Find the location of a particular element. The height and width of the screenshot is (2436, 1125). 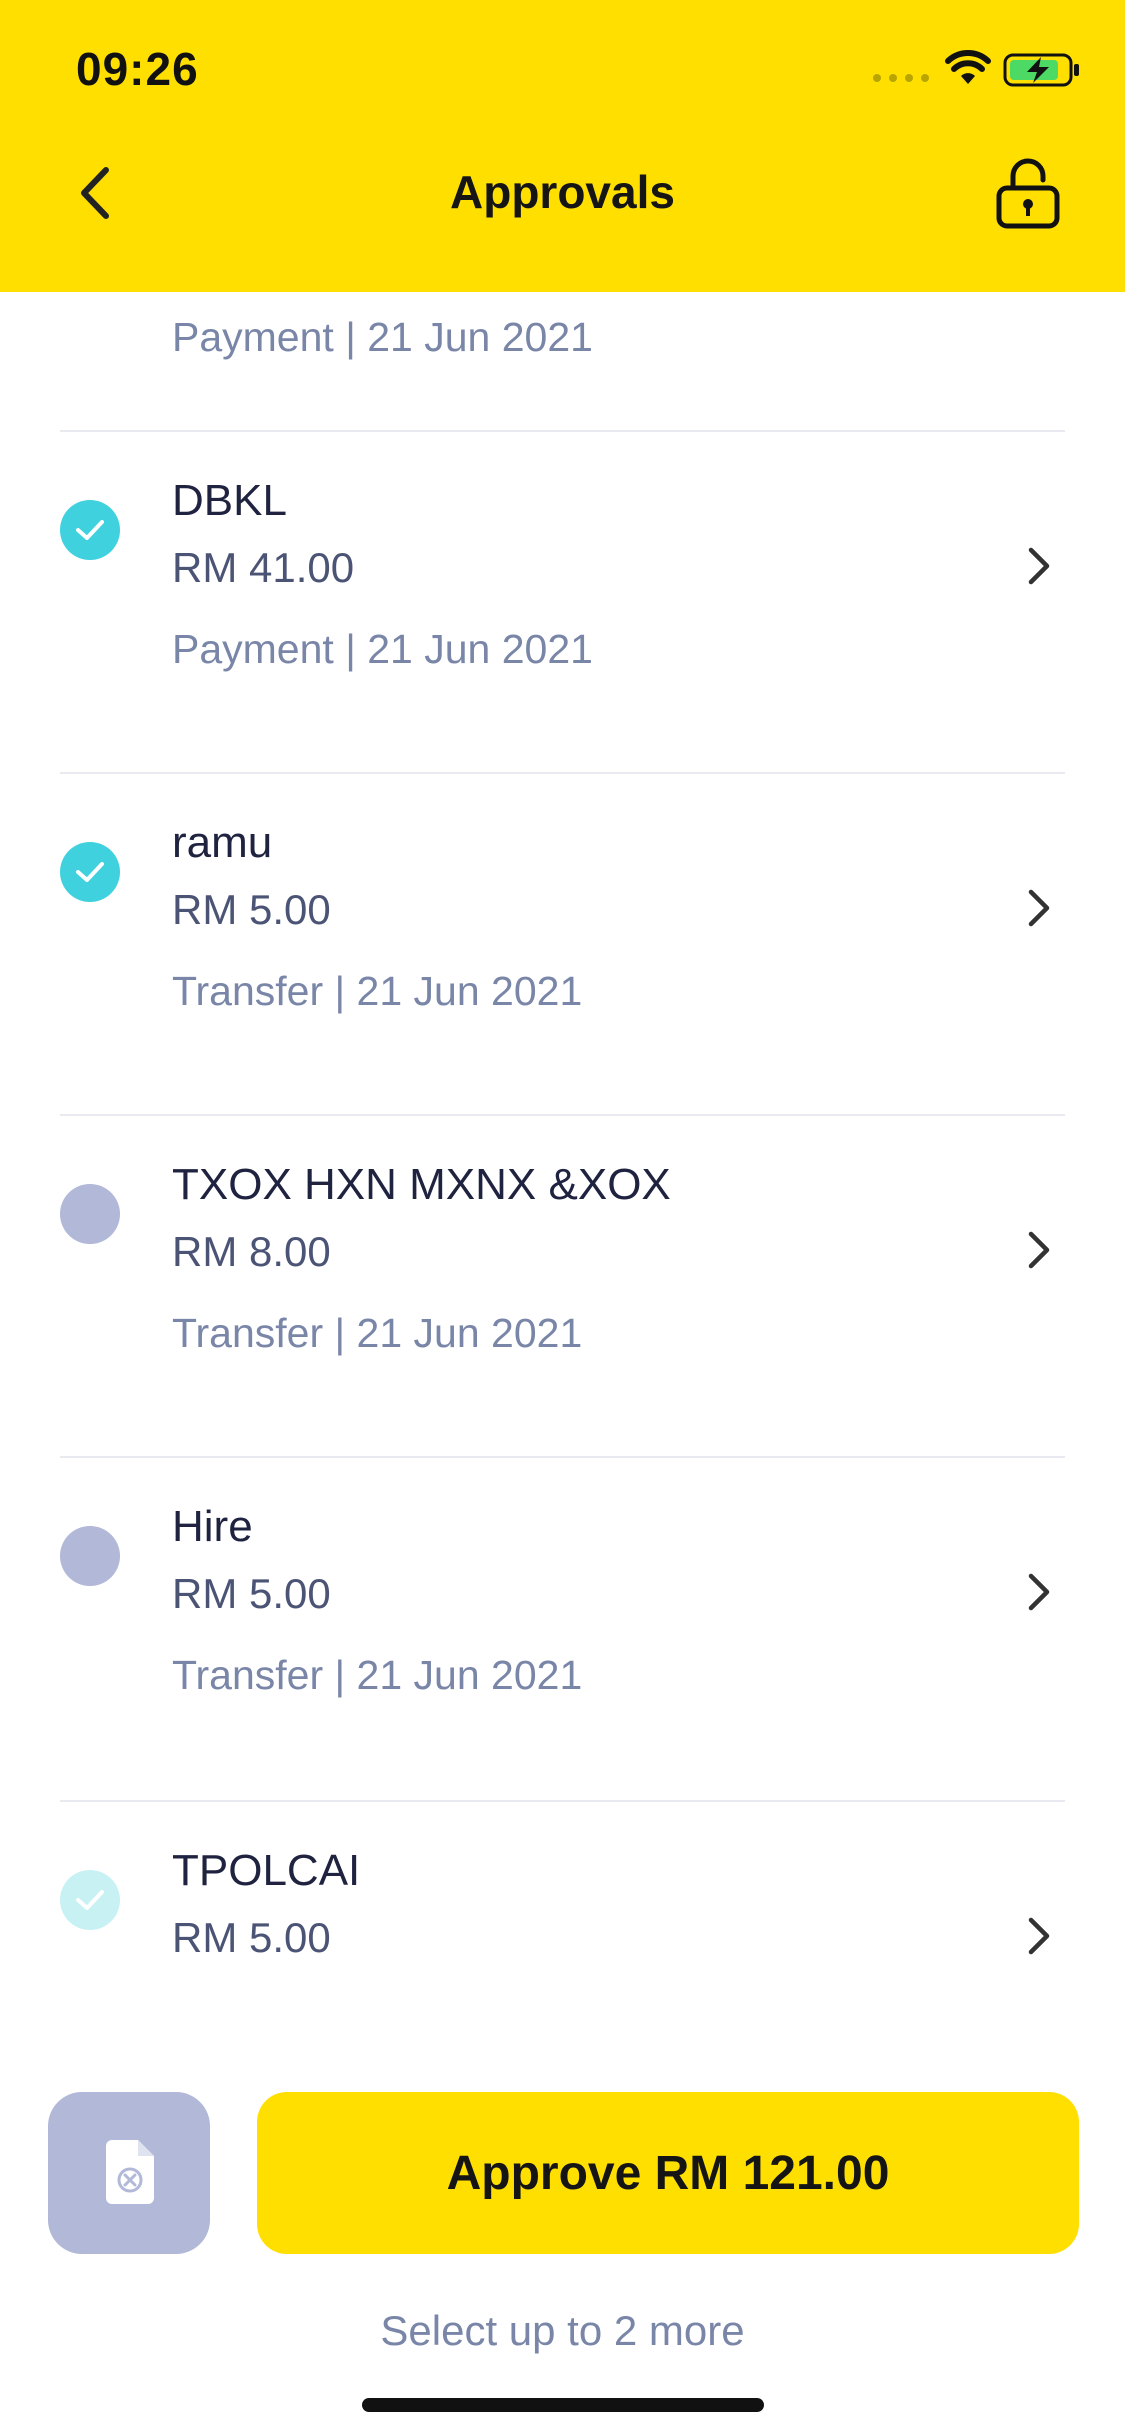

unlock-icon is located at coordinates (1028, 193).